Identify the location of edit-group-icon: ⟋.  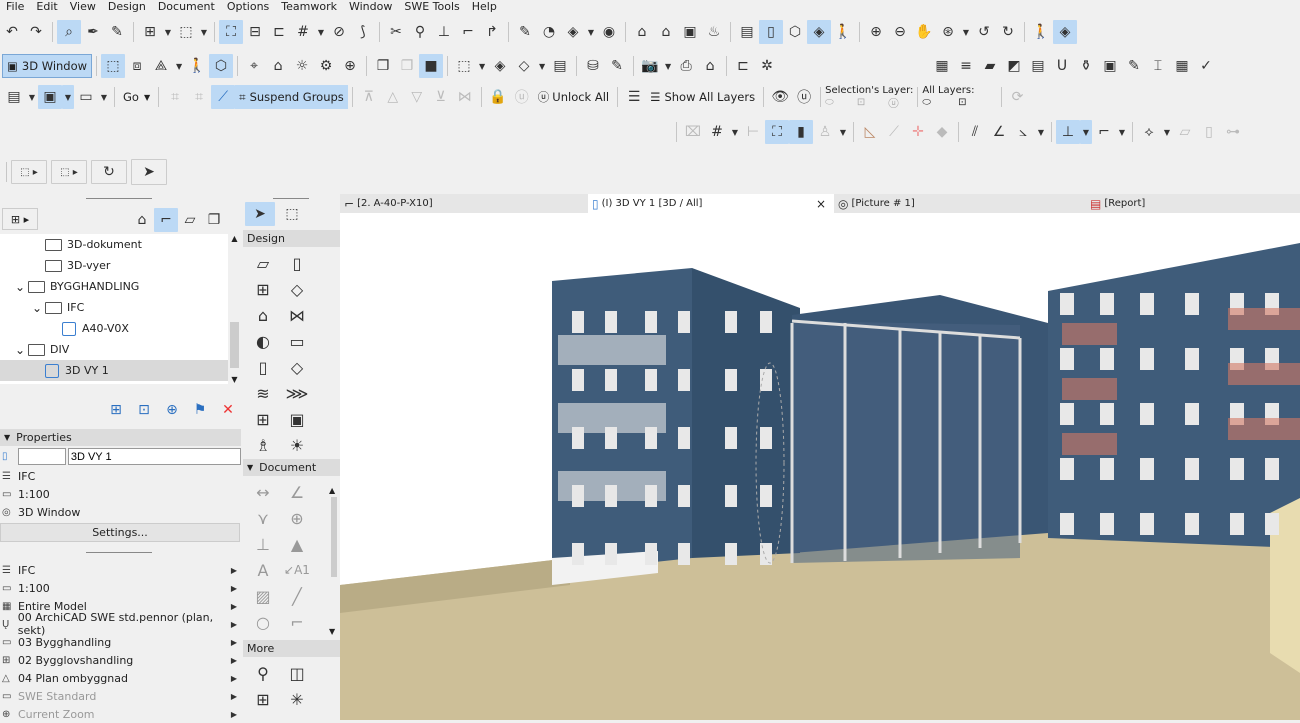
(223, 97).